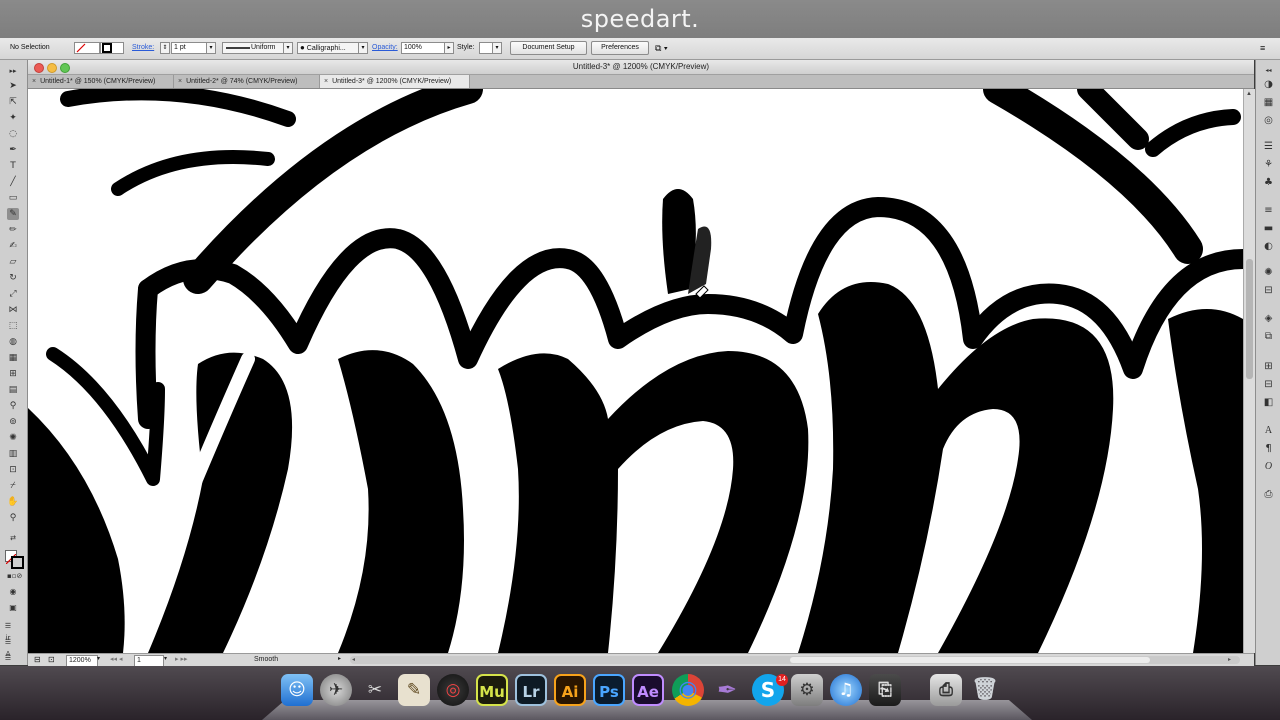 The image size is (1280, 720). I want to click on aftereffects-icon: Ae, so click(648, 690).